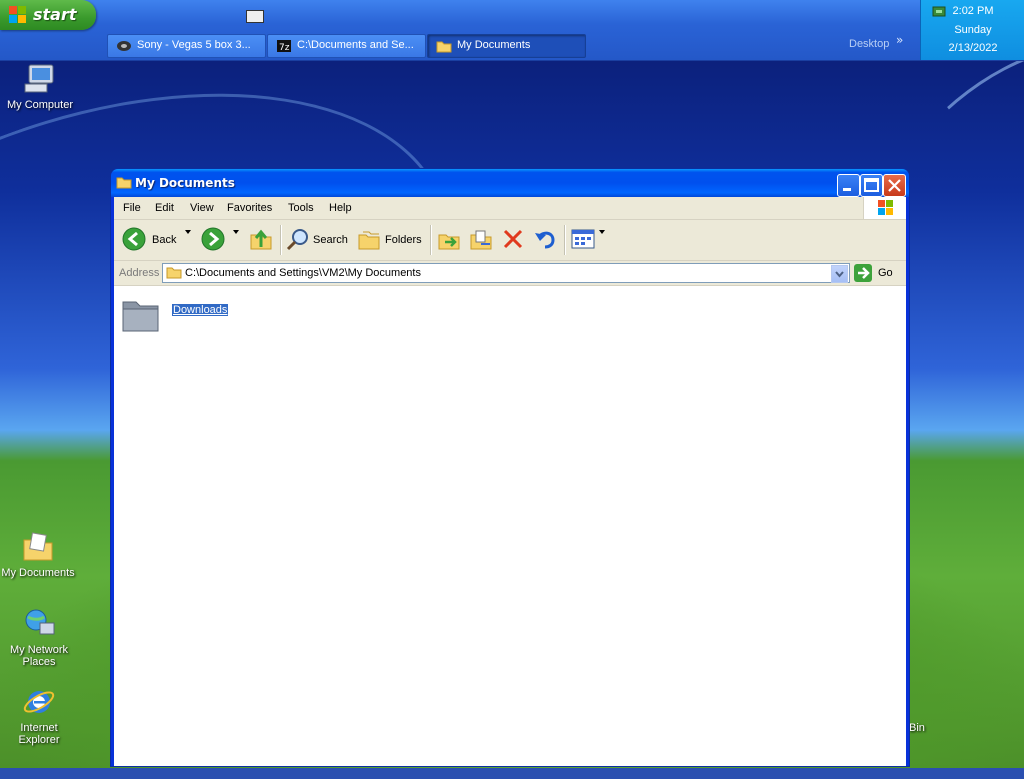 This screenshot has height=779, width=1024. I want to click on start-label: start, so click(55, 14).